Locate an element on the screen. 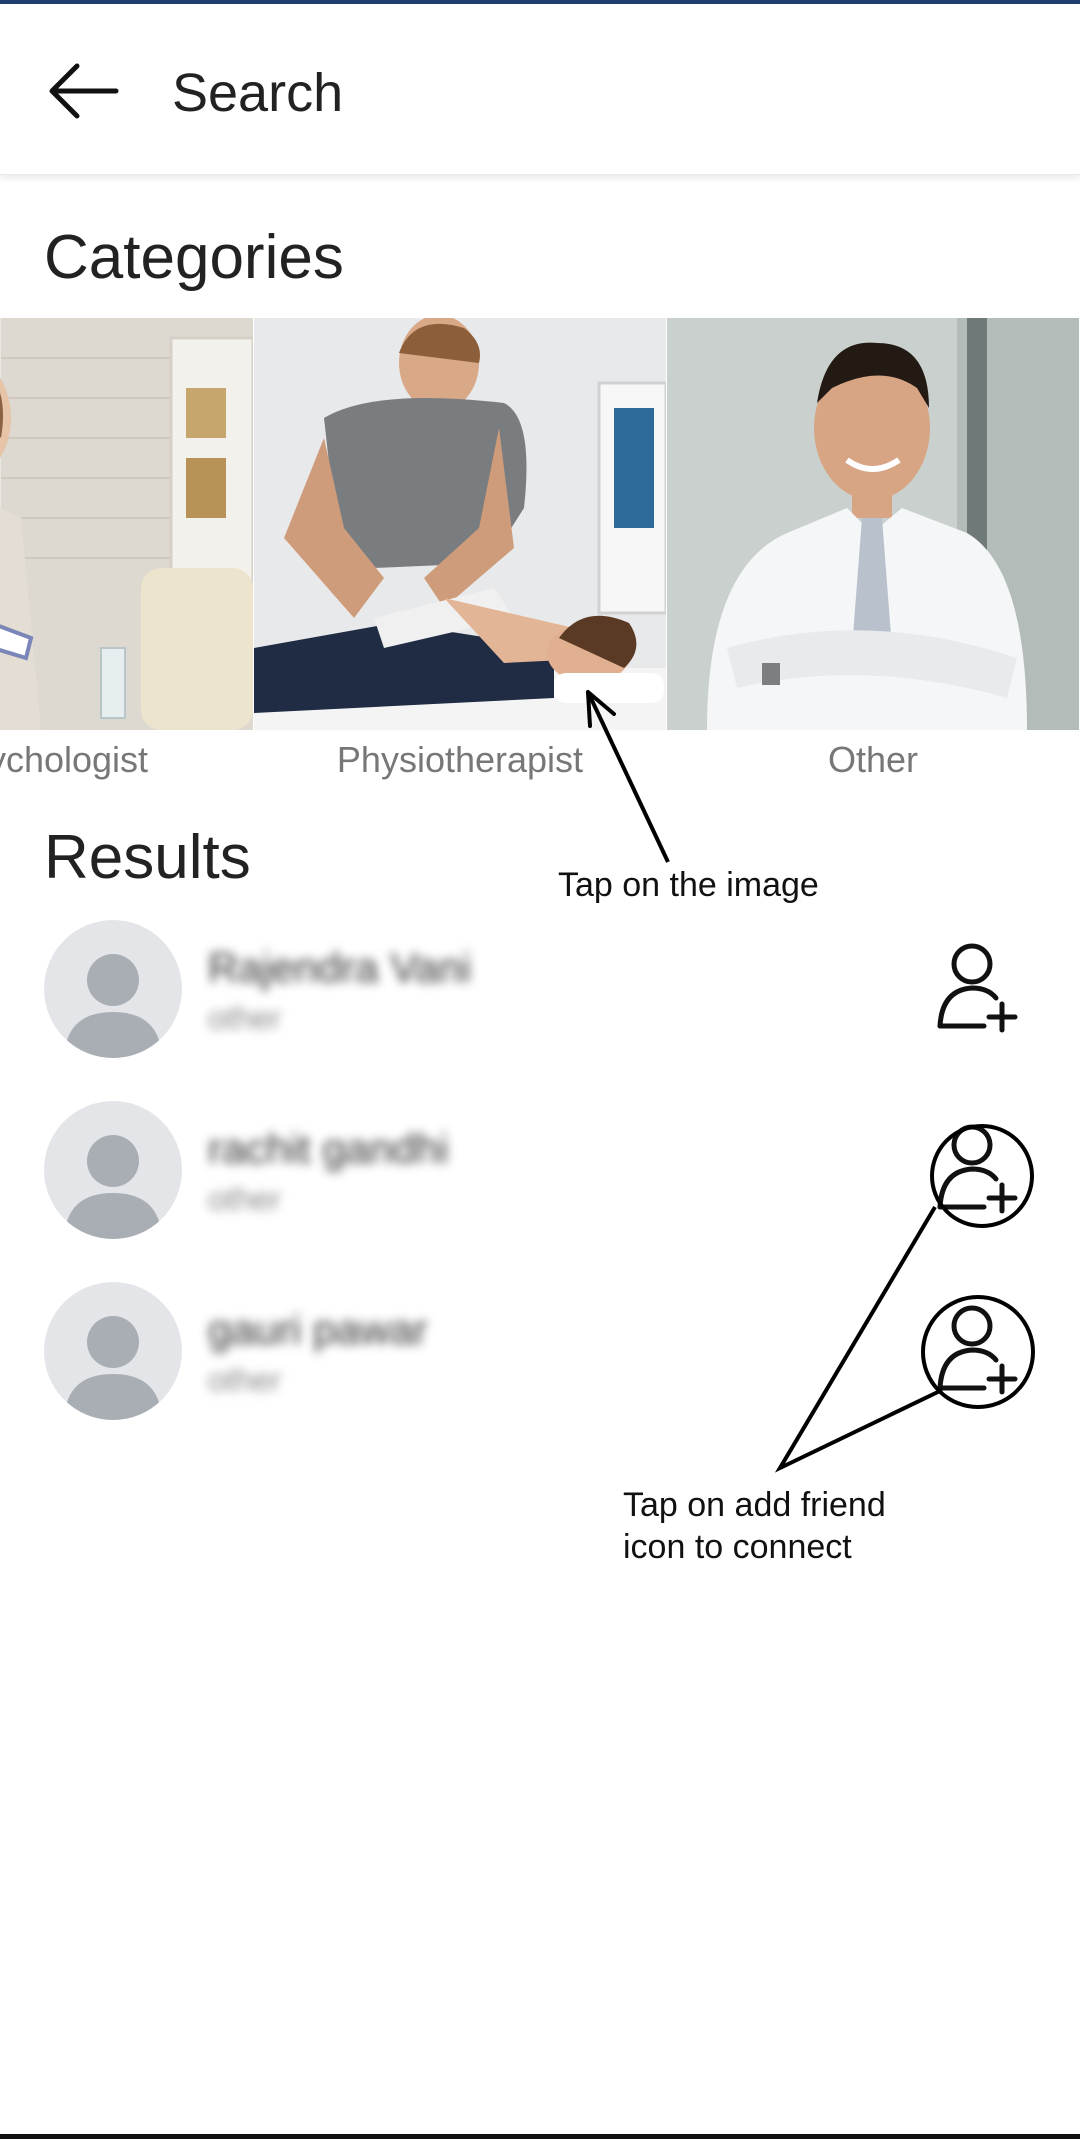  list-item: rachit gandhi other is located at coordinates (540, 1171).